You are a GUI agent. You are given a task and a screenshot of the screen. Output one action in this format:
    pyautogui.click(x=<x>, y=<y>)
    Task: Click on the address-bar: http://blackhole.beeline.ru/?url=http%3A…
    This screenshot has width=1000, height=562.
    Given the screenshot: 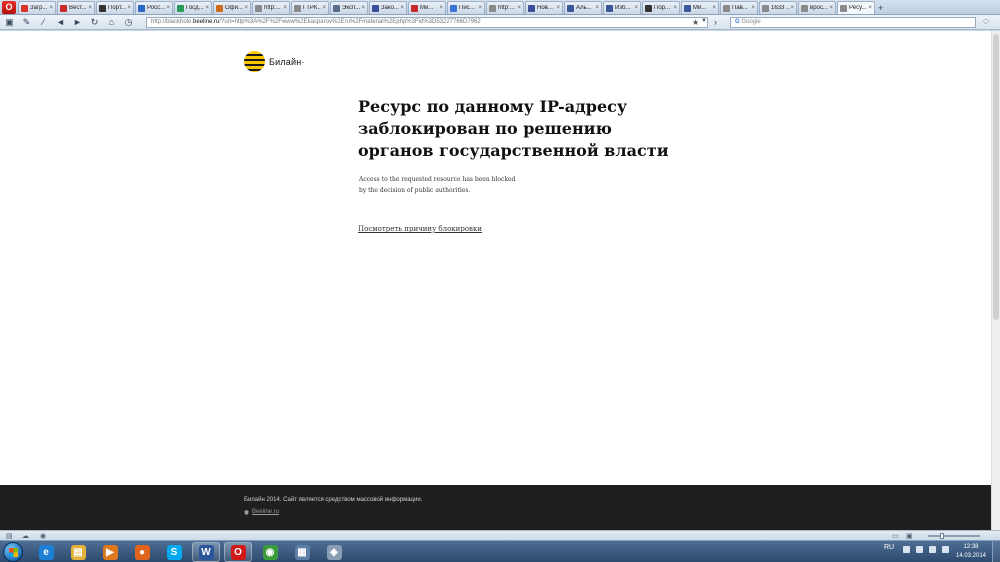 What is the action you would take?
    pyautogui.click(x=427, y=22)
    